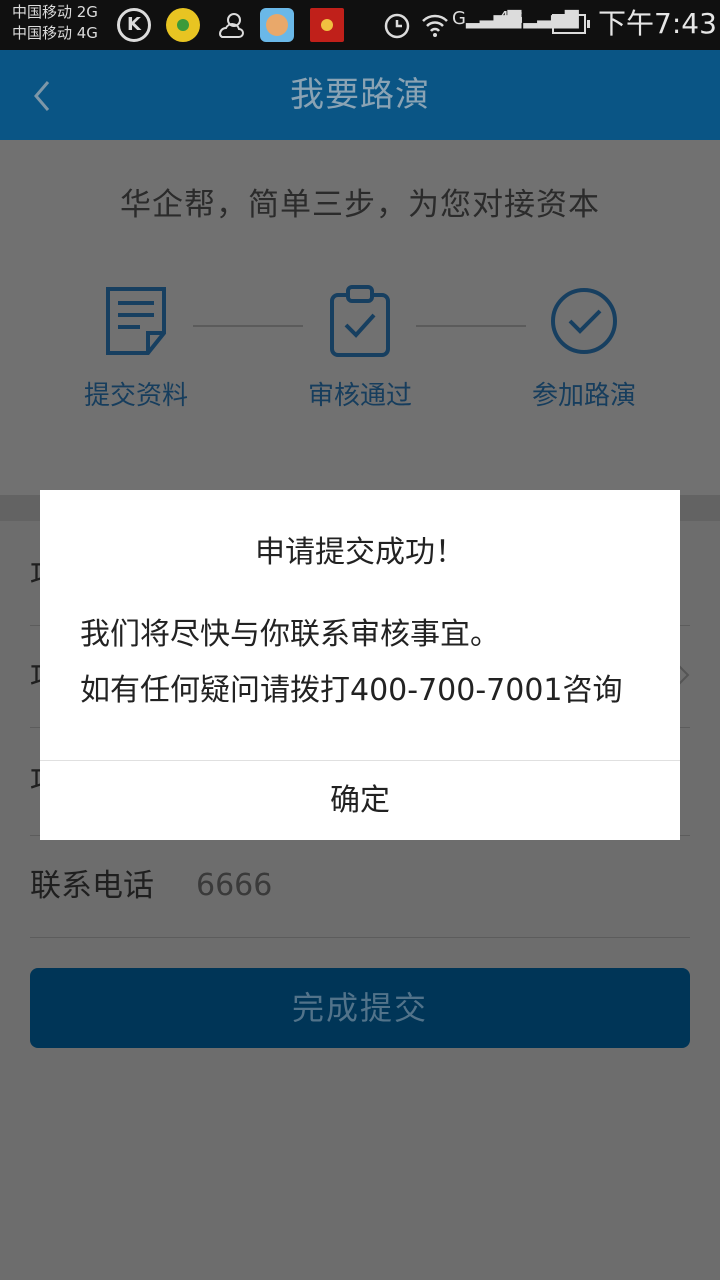 This screenshot has height=1280, width=720. What do you see at coordinates (571, 24) in the screenshot?
I see `battery-indicator: 70` at bounding box center [571, 24].